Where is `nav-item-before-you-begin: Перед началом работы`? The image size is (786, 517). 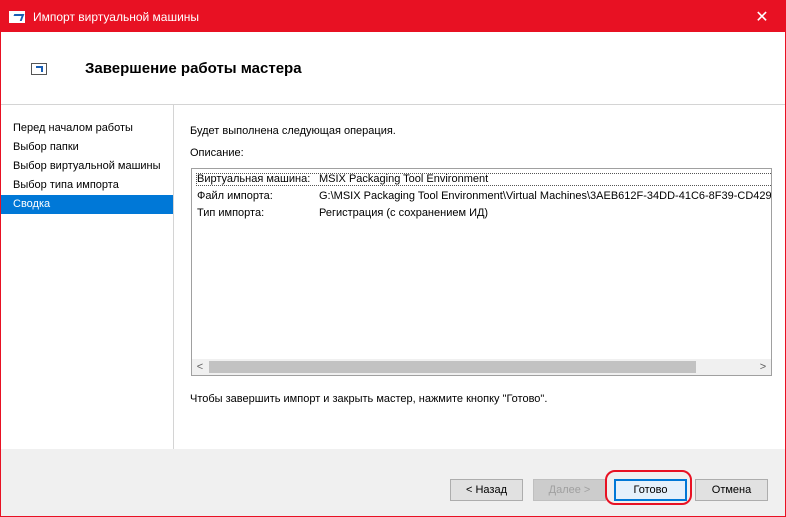 nav-item-before-you-begin: Перед началом работы is located at coordinates (87, 128).